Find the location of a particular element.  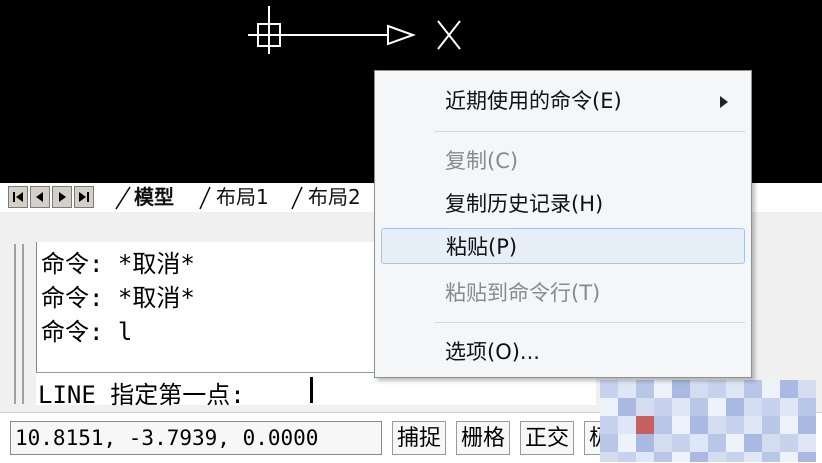

next-tab-icon is located at coordinates (62, 197).